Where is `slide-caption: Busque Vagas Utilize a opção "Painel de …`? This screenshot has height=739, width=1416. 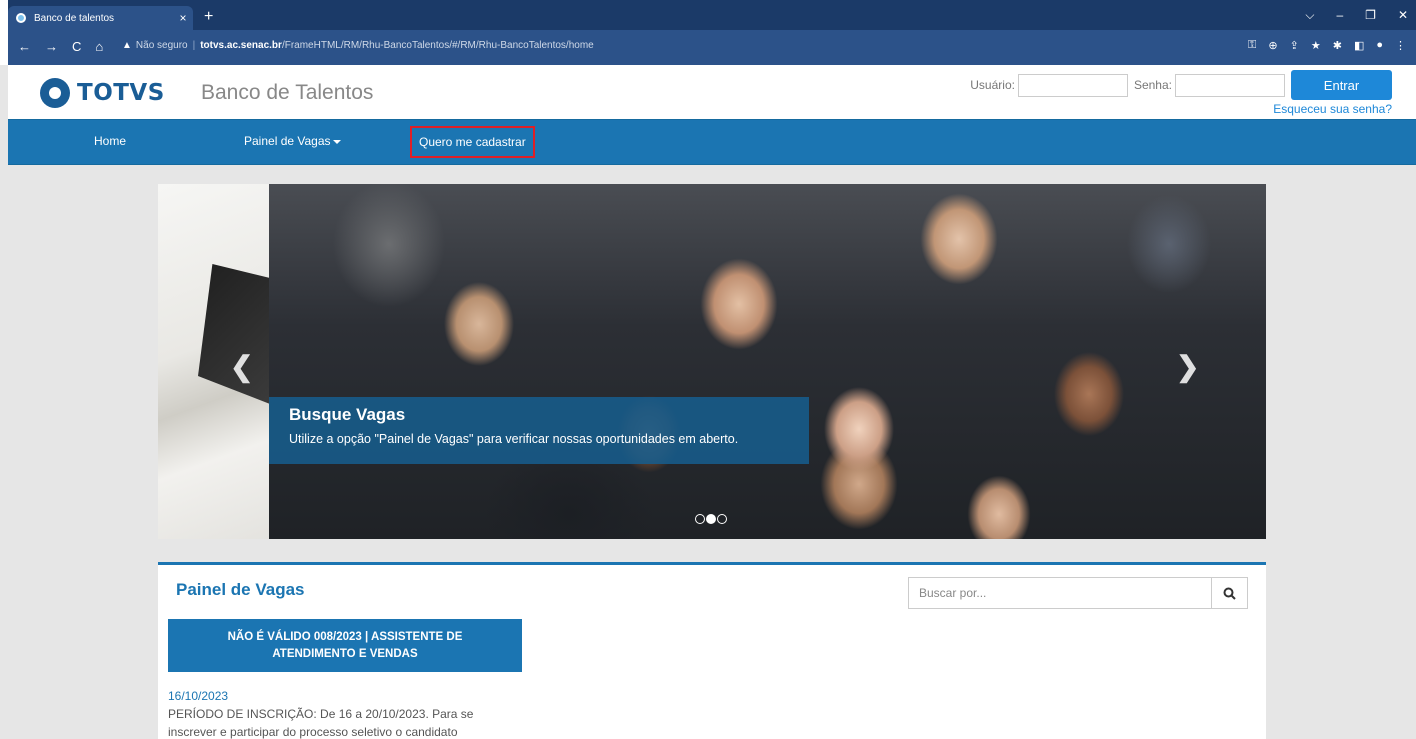
slide-caption: Busque Vagas Utilize a opção "Painel de … is located at coordinates (539, 430).